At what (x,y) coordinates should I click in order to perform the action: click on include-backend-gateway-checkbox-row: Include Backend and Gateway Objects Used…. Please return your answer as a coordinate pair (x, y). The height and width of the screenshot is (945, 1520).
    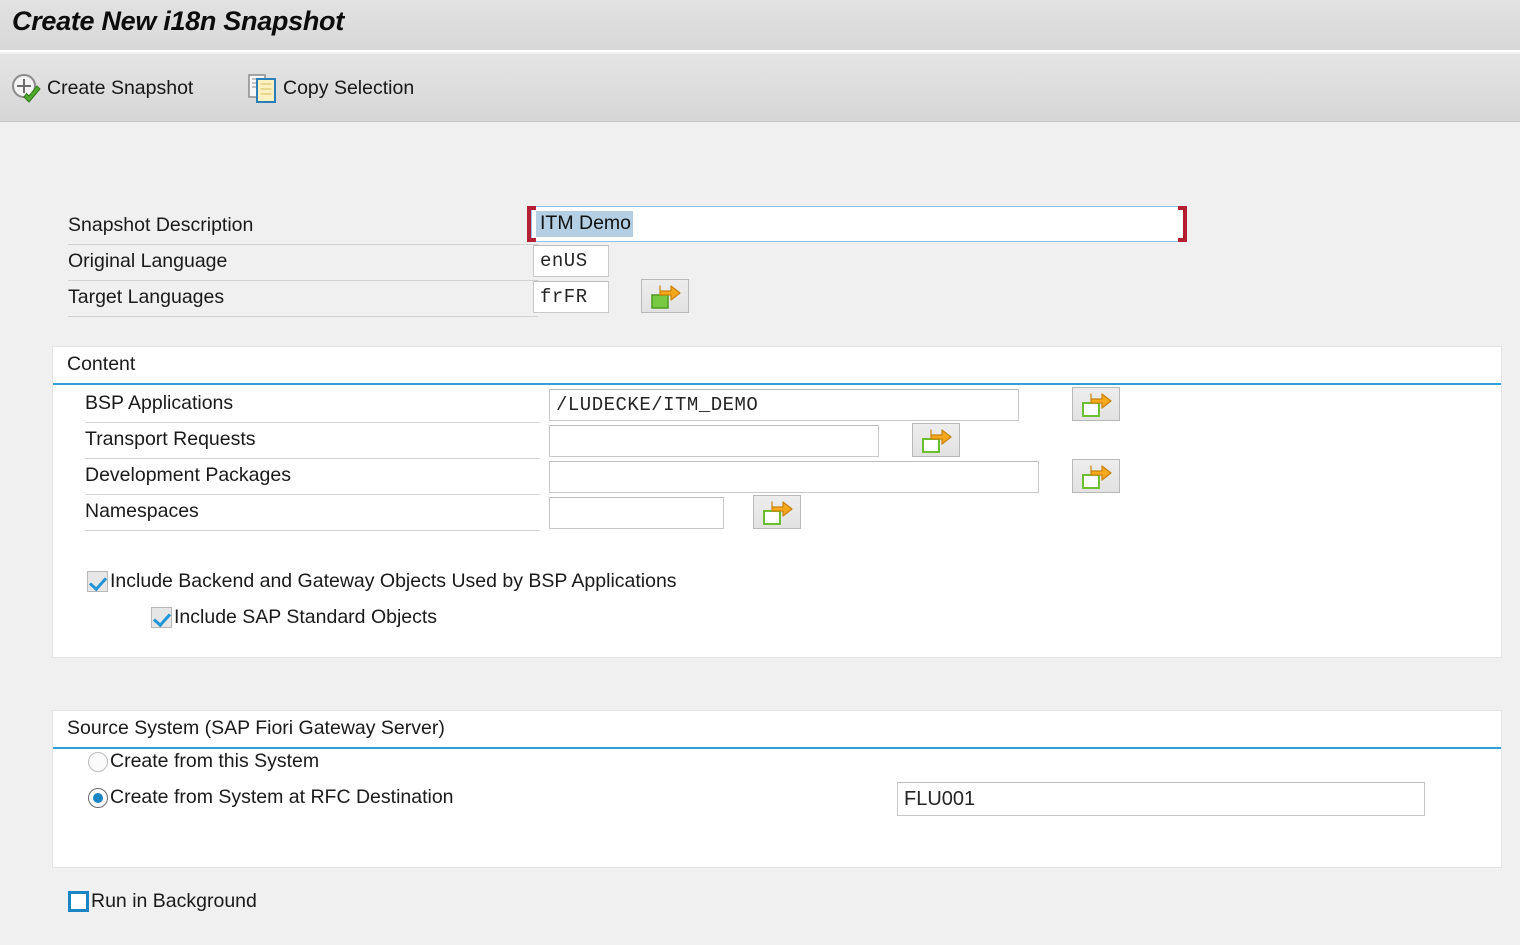
    Looking at the image, I should click on (382, 581).